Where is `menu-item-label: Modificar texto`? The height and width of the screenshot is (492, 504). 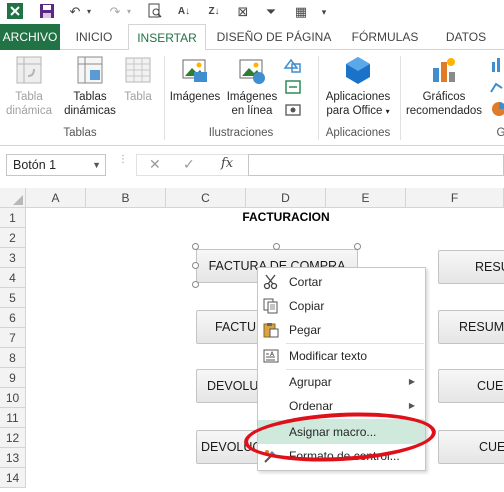 menu-item-label: Modificar texto is located at coordinates (328, 356).